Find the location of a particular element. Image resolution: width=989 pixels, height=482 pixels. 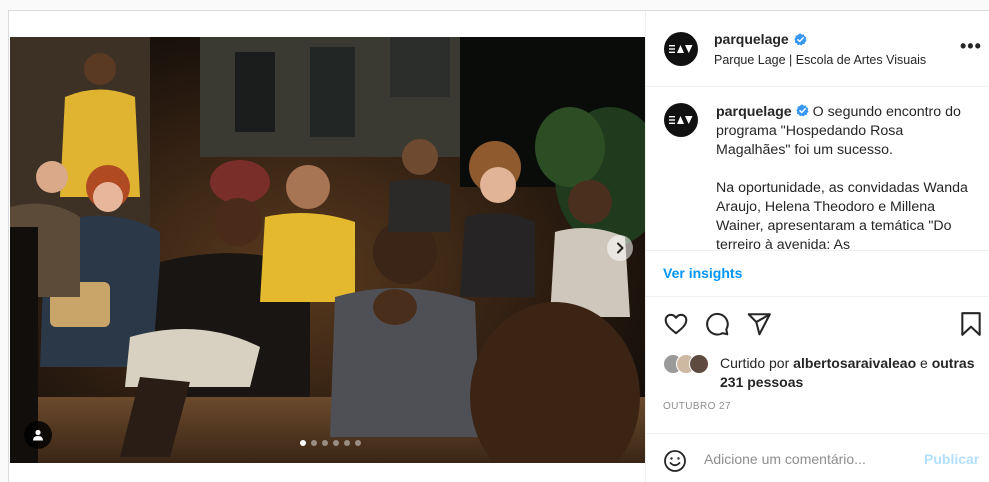

publish-button: Publicar is located at coordinates (951, 459).